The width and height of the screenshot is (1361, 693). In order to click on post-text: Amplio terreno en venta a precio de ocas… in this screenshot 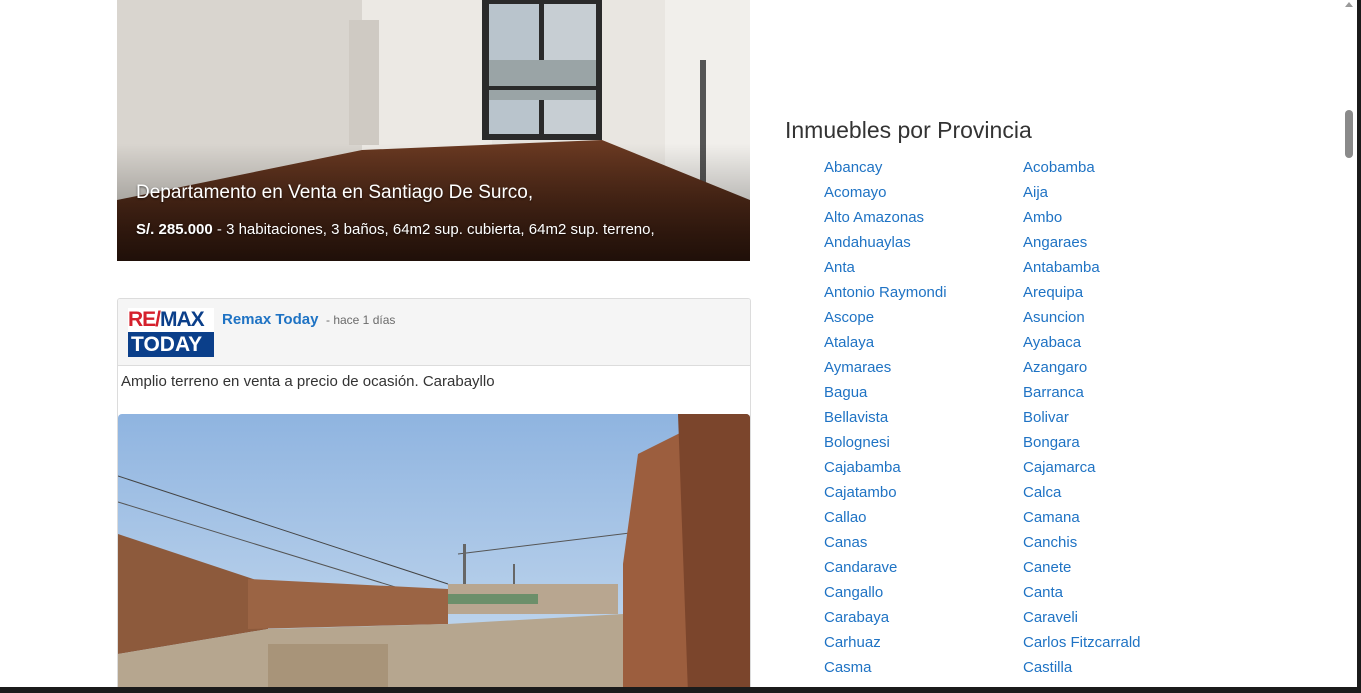, I will do `click(308, 381)`.